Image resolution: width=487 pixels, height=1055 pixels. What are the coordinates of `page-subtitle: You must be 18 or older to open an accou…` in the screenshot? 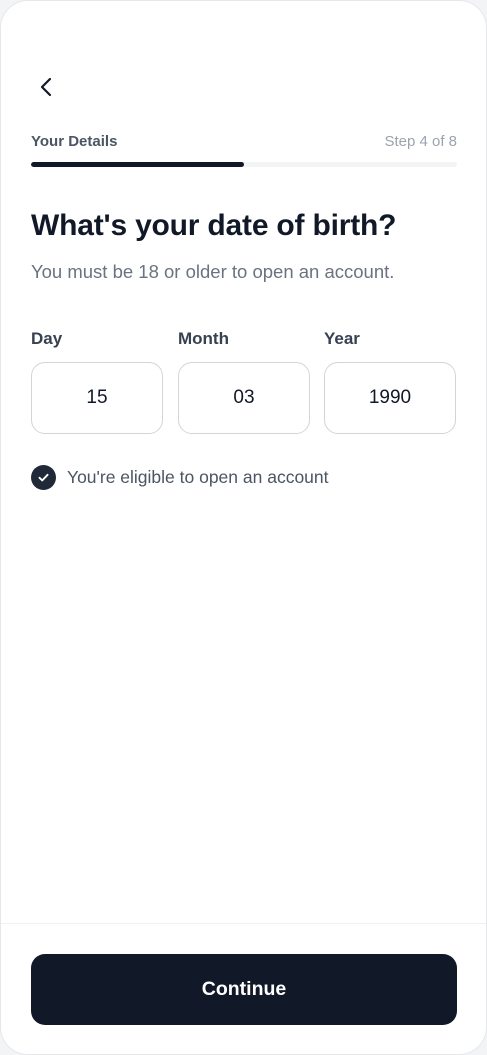 It's located at (213, 271).